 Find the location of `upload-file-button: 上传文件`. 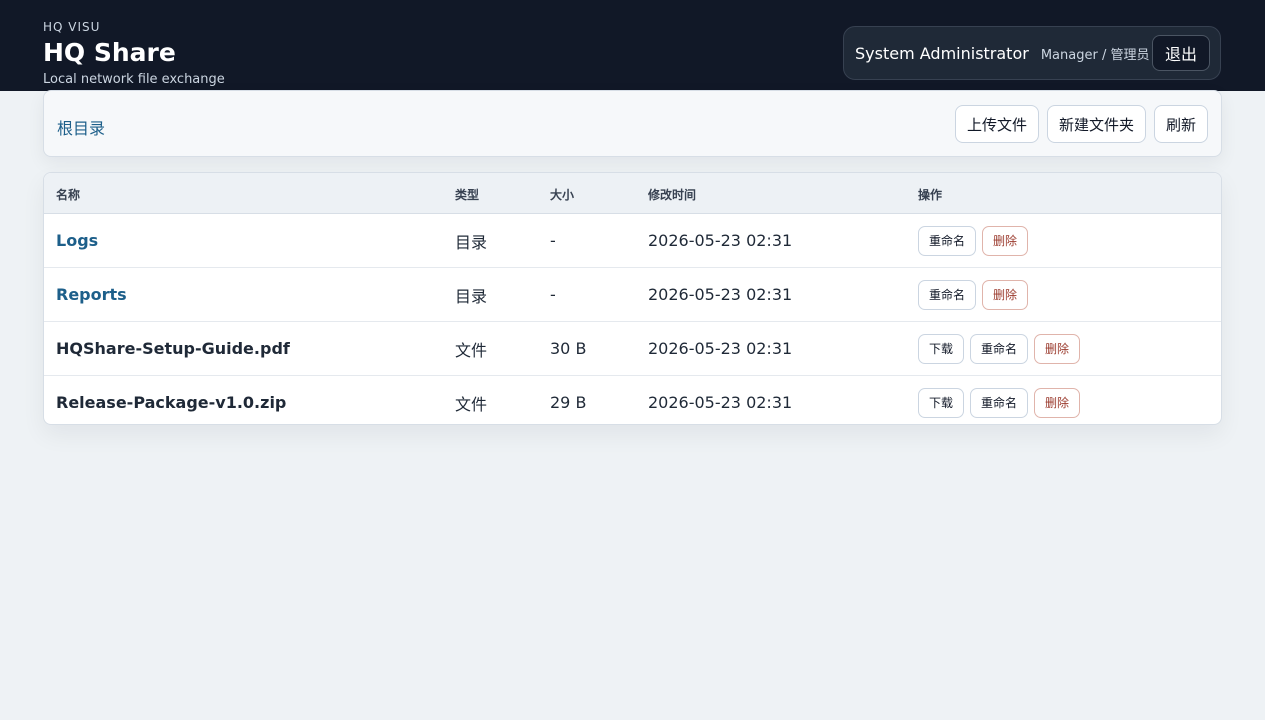

upload-file-button: 上传文件 is located at coordinates (996, 124).